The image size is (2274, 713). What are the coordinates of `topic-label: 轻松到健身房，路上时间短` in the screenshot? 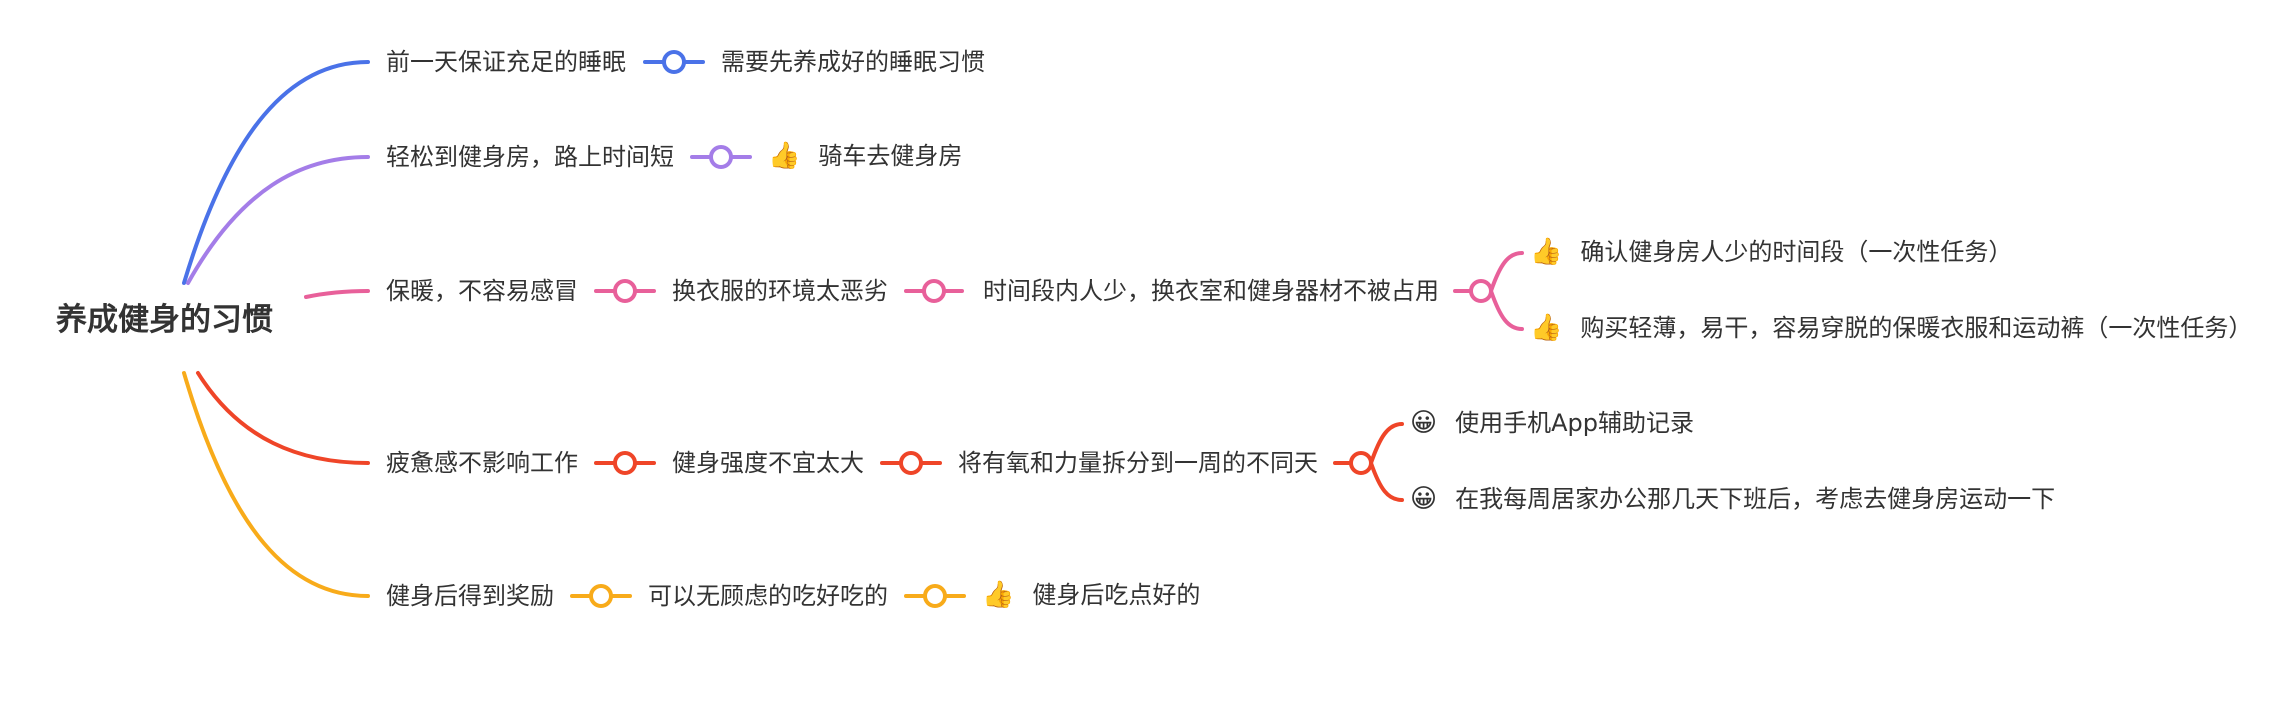 It's located at (530, 157).